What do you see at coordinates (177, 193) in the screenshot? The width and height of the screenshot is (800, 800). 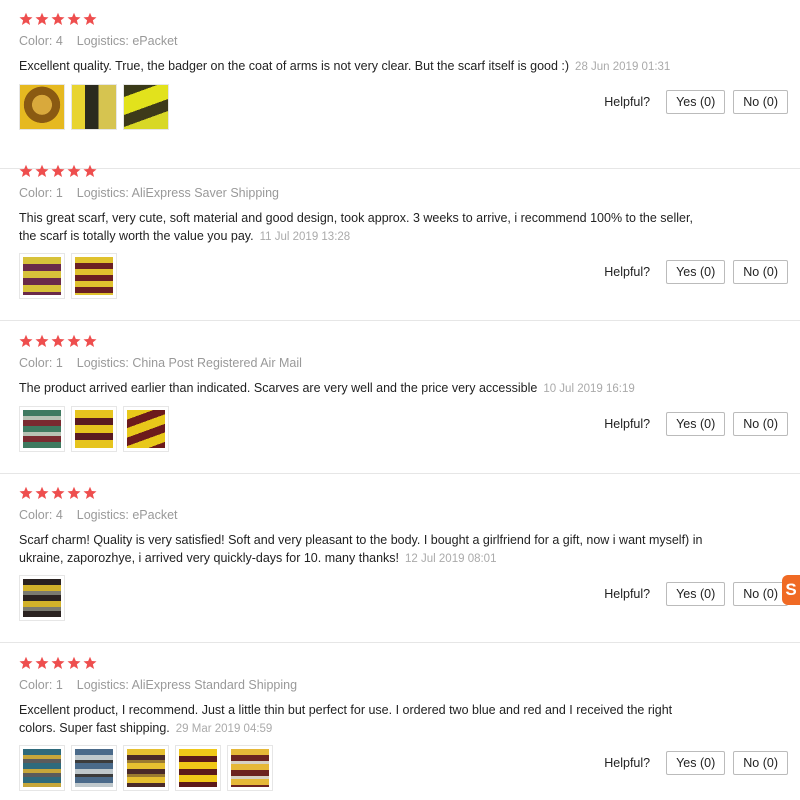 I see `review-logistics: Logistics: AliExpress Saver Shipping` at bounding box center [177, 193].